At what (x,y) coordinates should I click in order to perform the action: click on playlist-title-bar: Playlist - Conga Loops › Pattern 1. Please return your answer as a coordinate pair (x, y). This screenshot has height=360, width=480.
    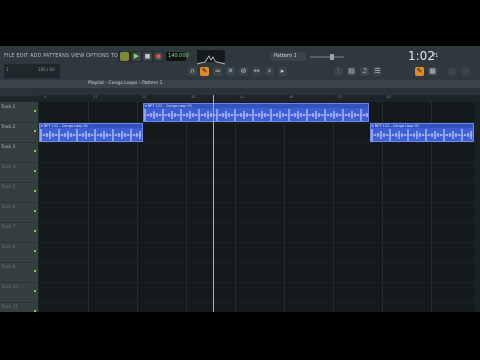
    Looking at the image, I should click on (240, 84).